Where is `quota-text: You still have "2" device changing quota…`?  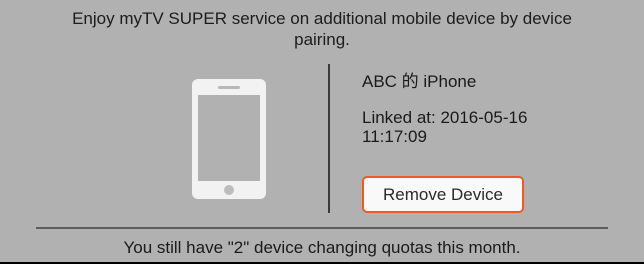 quota-text: You still have "2" device changing quota… is located at coordinates (322, 247).